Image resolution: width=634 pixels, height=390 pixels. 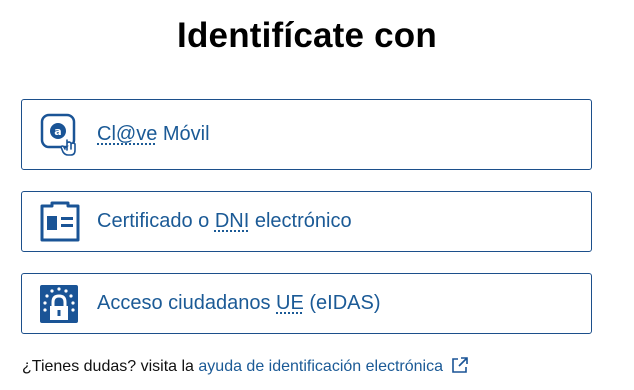 What do you see at coordinates (59, 304) in the screenshot?
I see `eu-padlock-icon` at bounding box center [59, 304].